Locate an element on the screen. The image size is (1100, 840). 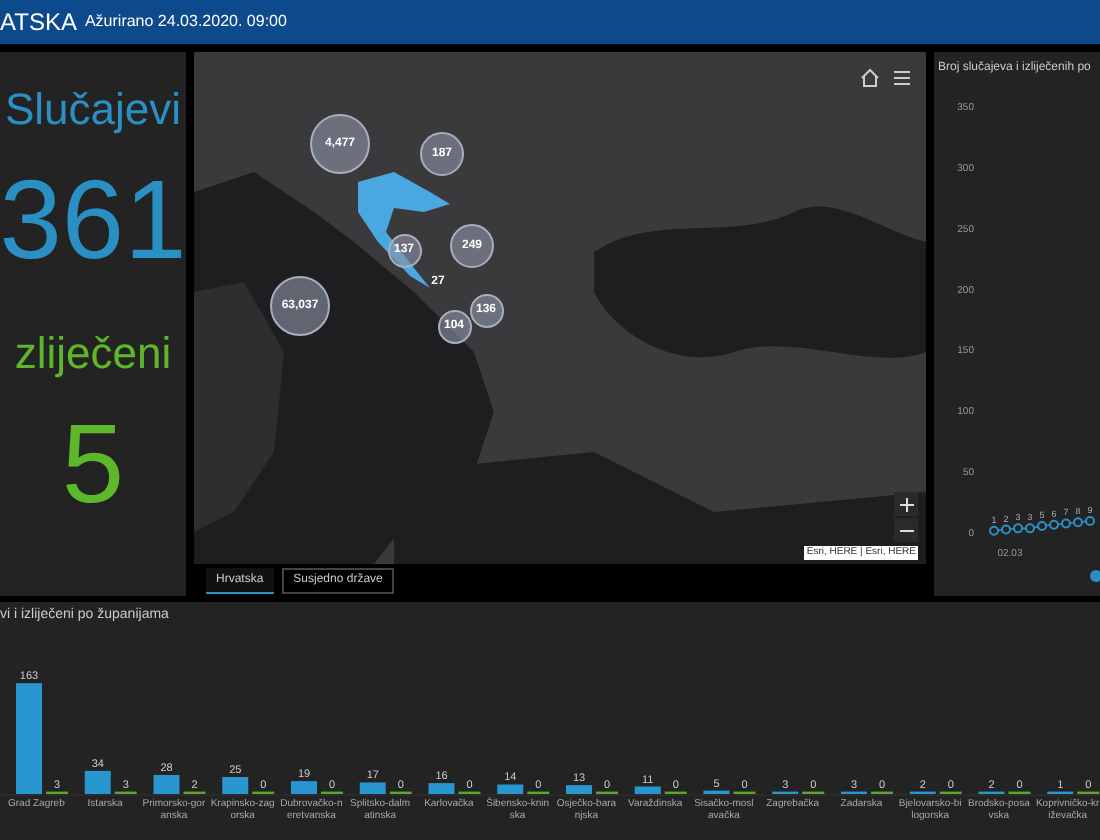
home-icon is located at coordinates (870, 78).